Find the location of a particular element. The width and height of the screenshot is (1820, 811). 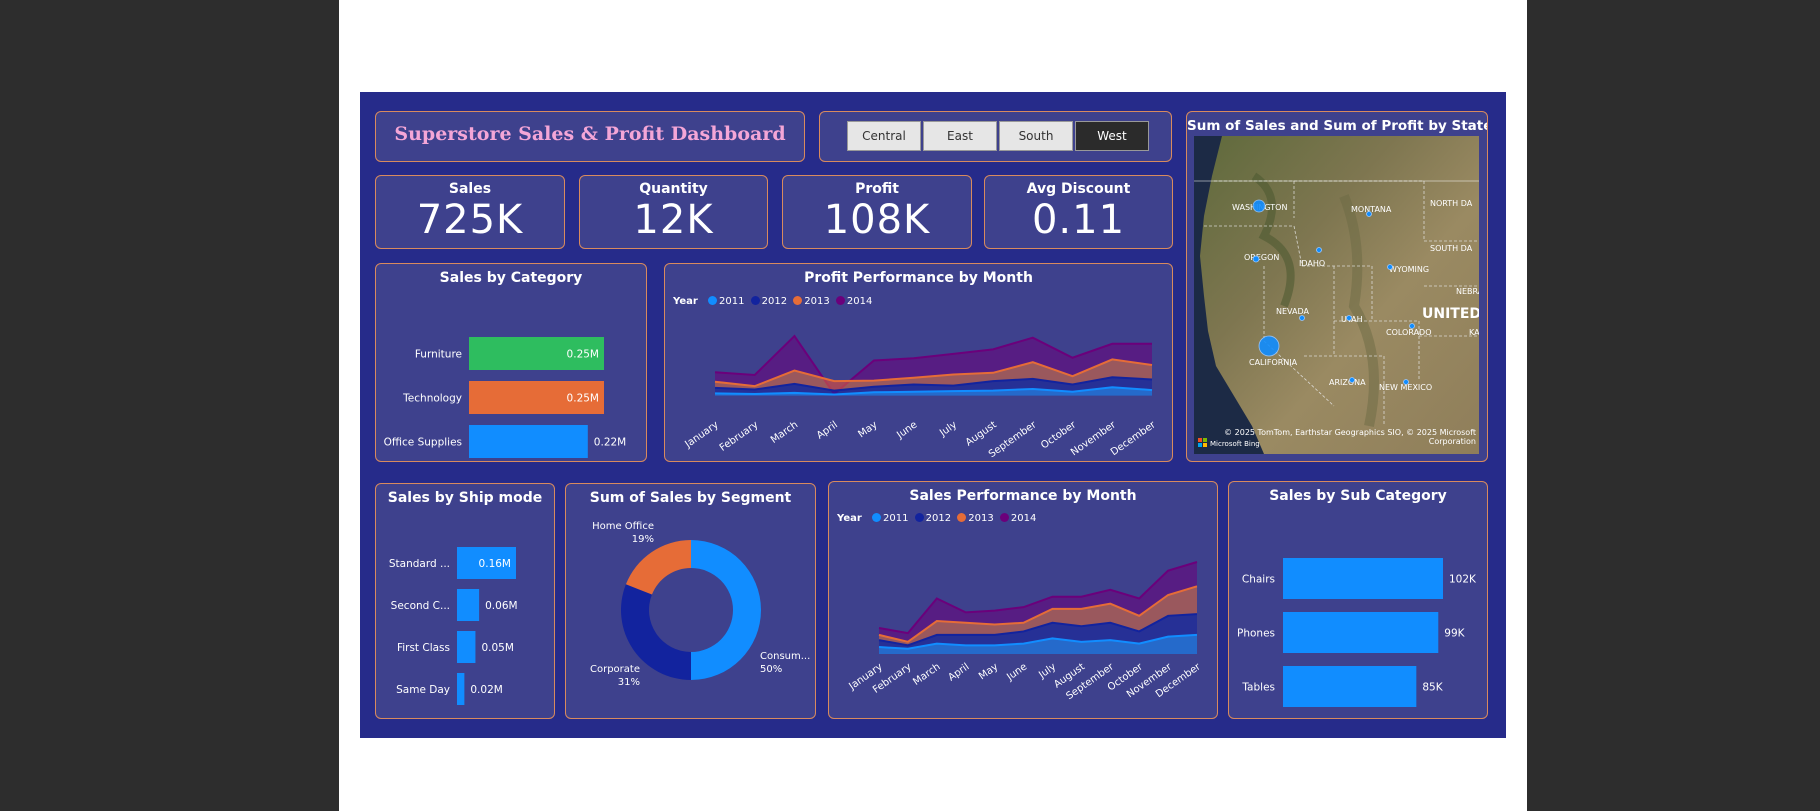

slicer-option-central: Central is located at coordinates (884, 136).